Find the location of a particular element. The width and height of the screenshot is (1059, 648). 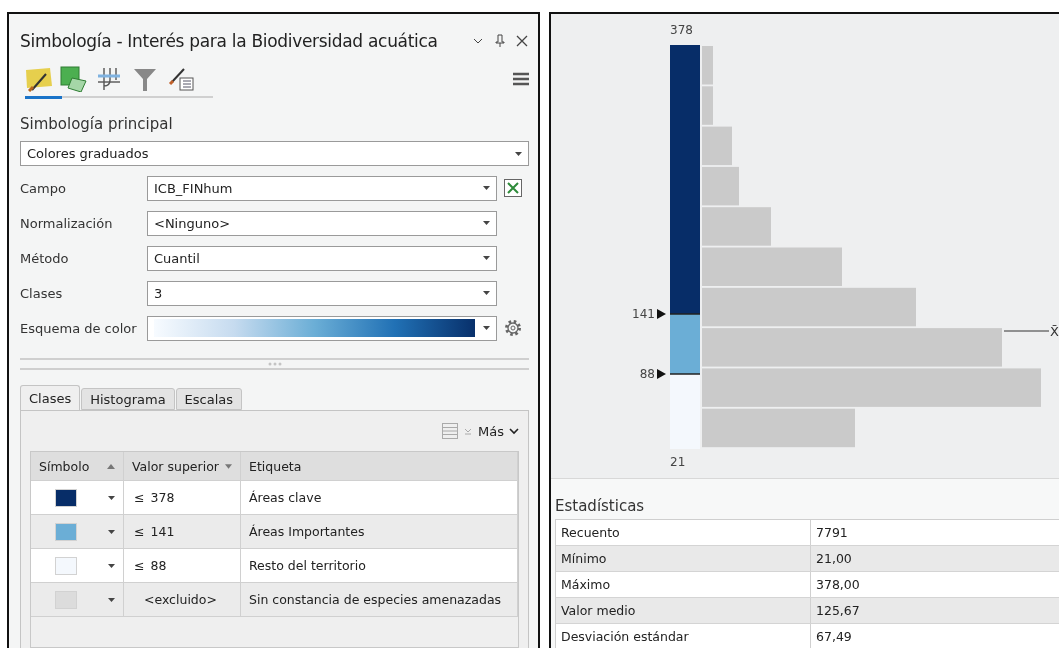

tab: Escalas is located at coordinates (209, 399).